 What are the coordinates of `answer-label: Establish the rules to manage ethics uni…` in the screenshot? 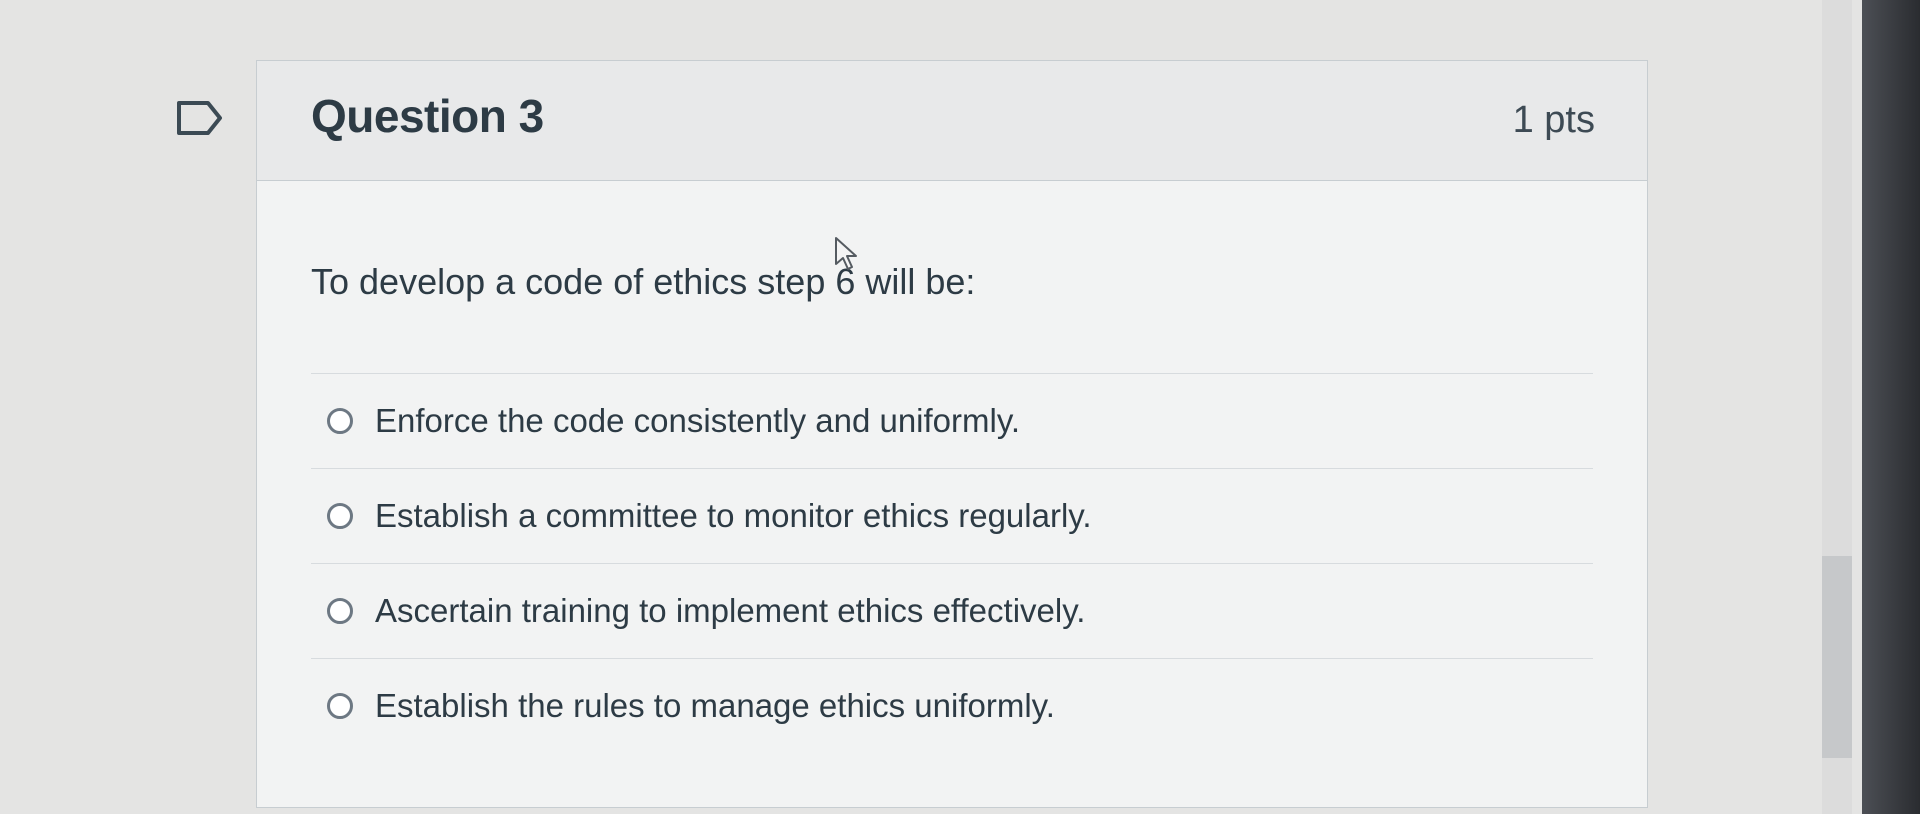 It's located at (715, 705).